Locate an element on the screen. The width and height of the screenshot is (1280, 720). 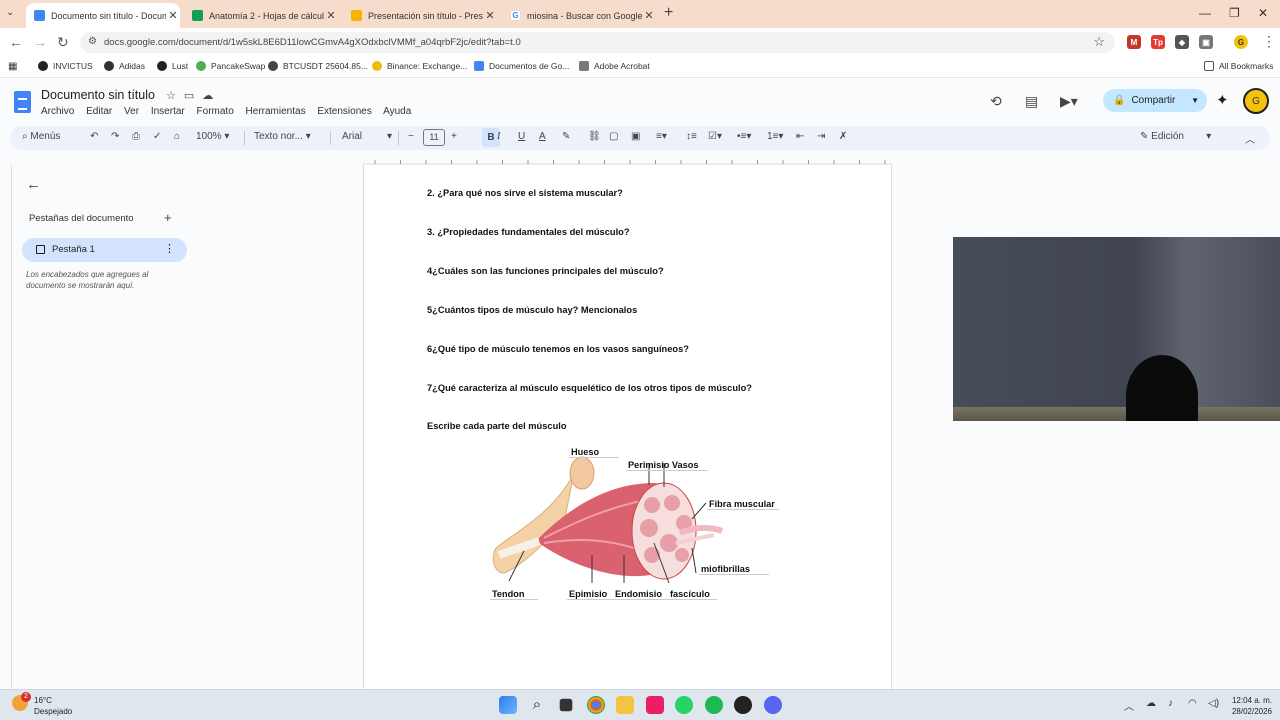
browser-tab-google: G miosina - Buscar con Google ✕ is located at coordinates (579, 15).